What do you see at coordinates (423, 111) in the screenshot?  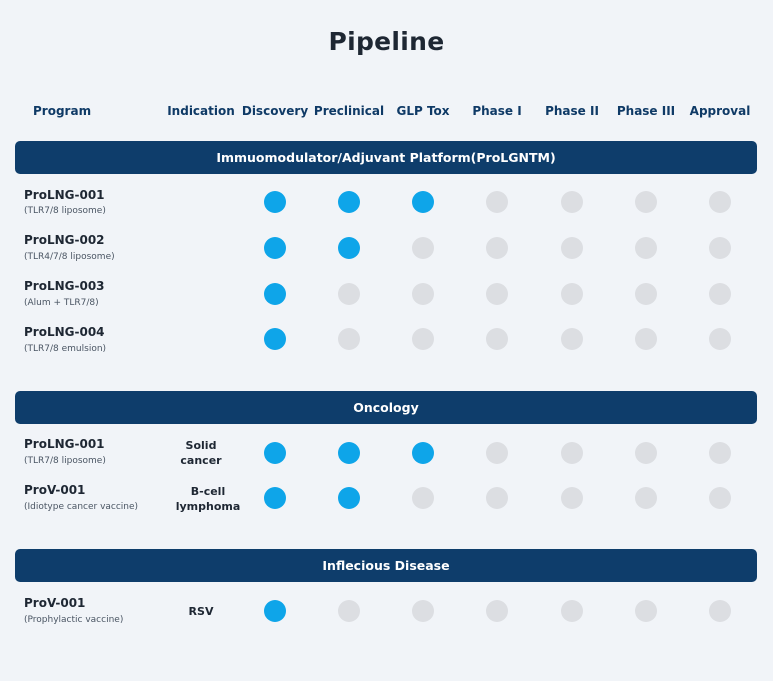 I see `column-header-stage: GLP Tox` at bounding box center [423, 111].